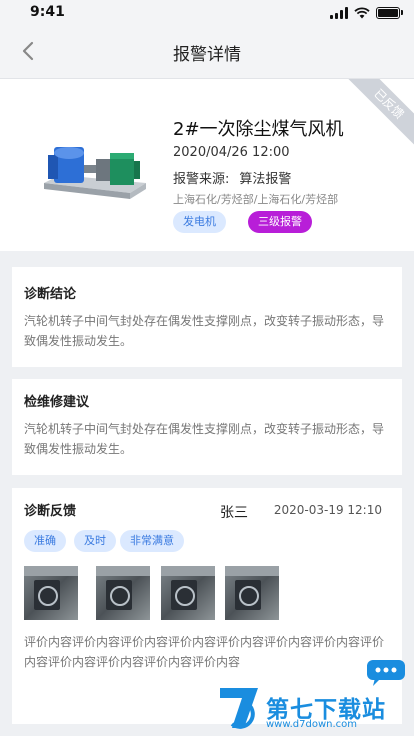  What do you see at coordinates (239, 708) in the screenshot?
I see `site-logo-icon` at bounding box center [239, 708].